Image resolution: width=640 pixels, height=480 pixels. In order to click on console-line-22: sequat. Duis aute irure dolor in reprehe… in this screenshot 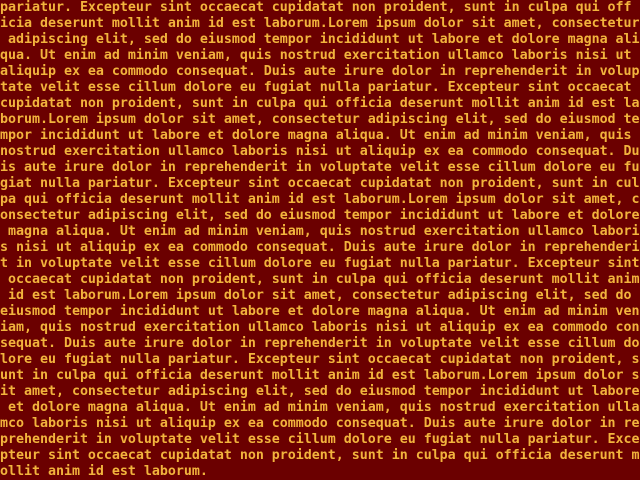, I will do `click(320, 343)`.